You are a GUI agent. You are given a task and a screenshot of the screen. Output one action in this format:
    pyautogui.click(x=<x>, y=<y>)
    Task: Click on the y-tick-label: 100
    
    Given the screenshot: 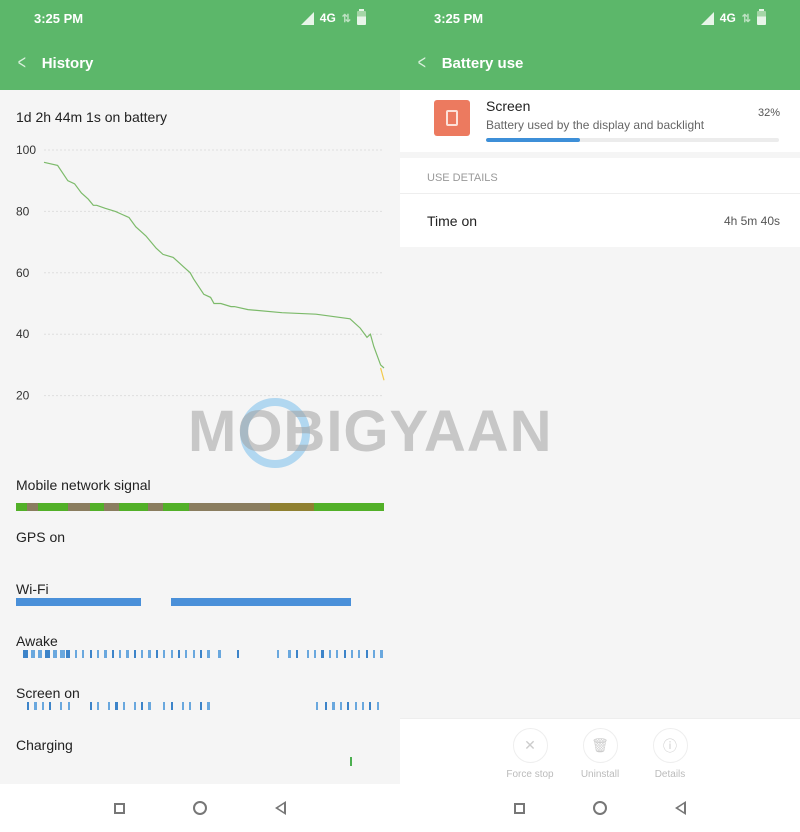 What is the action you would take?
    pyautogui.click(x=26, y=150)
    